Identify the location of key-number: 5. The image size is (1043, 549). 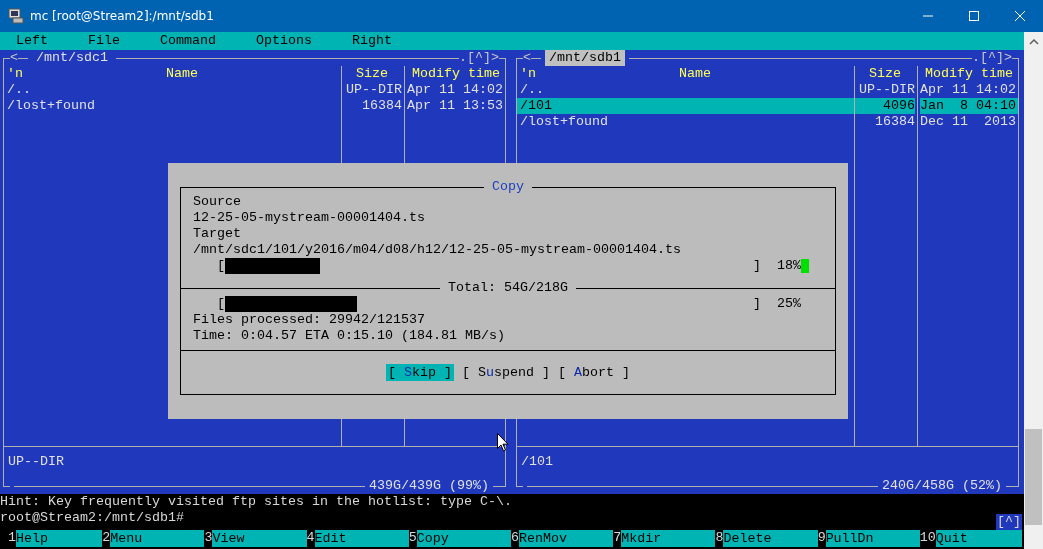
(412, 538).